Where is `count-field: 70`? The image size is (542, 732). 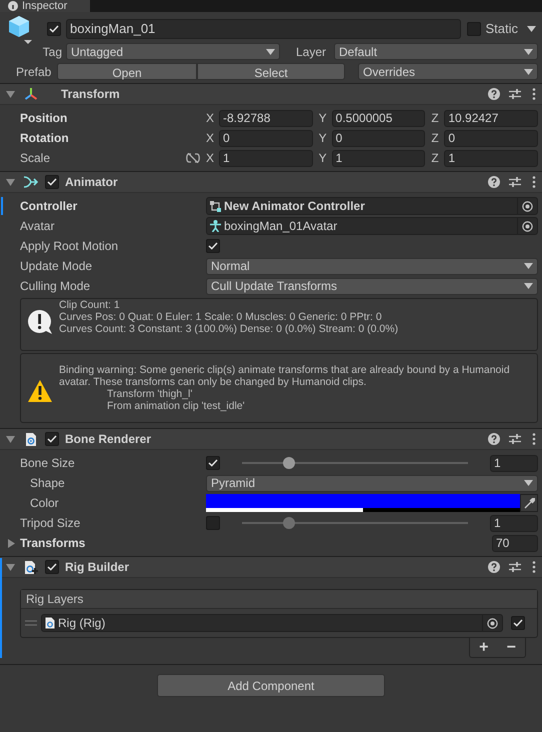
count-field: 70 is located at coordinates (515, 543).